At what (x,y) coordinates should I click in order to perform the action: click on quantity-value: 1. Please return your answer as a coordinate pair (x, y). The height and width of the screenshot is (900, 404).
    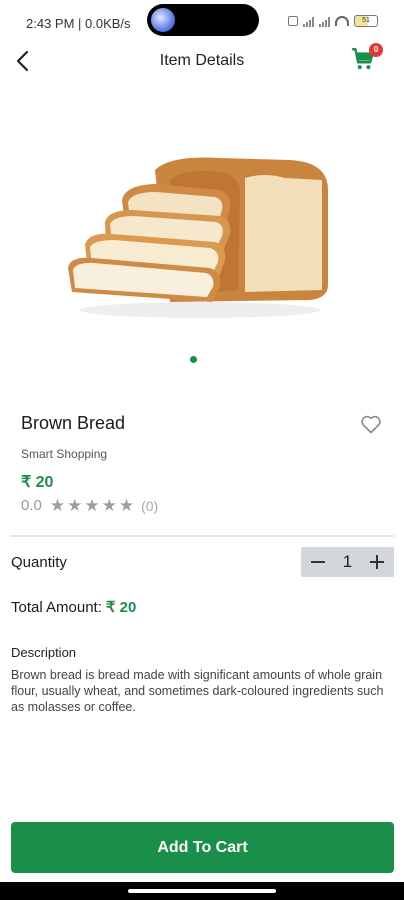
    Looking at the image, I should click on (347, 561).